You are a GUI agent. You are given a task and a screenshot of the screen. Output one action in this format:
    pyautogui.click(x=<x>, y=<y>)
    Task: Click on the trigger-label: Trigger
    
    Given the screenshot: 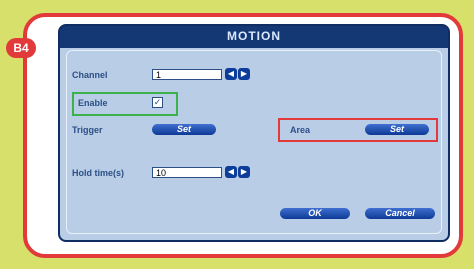 What is the action you would take?
    pyautogui.click(x=87, y=130)
    